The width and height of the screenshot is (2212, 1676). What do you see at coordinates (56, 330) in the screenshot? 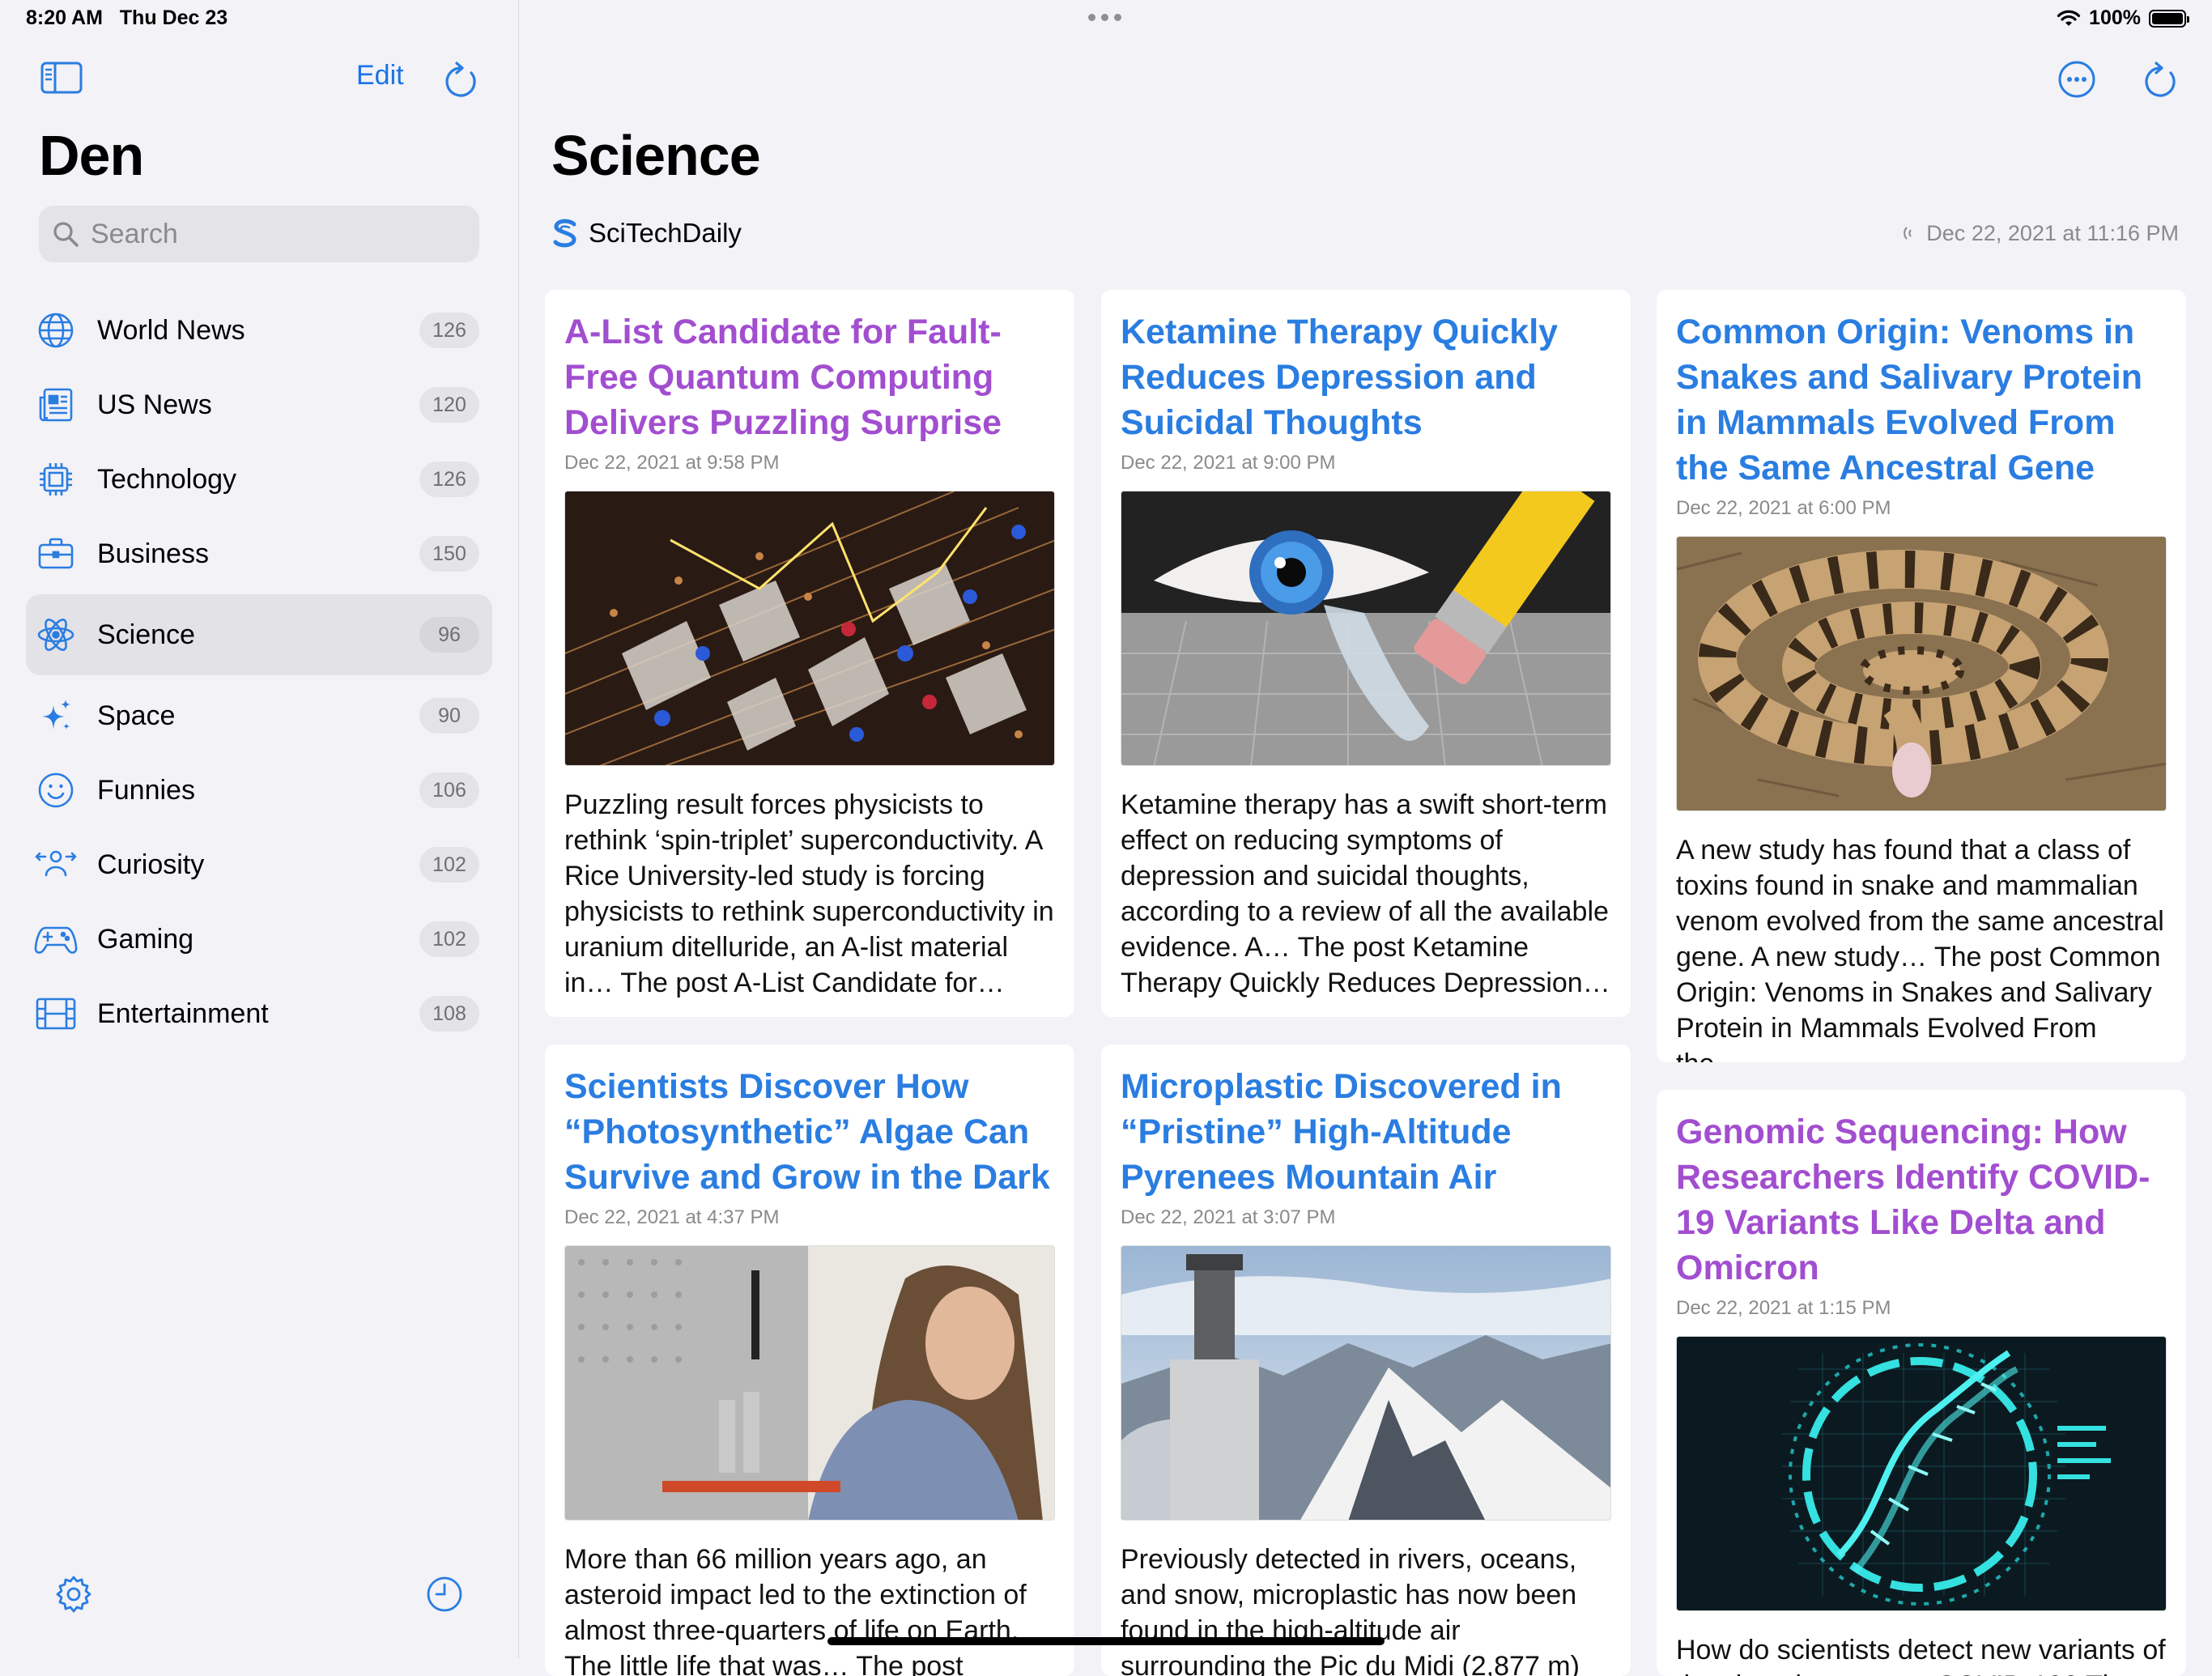
I see `globe-icon` at bounding box center [56, 330].